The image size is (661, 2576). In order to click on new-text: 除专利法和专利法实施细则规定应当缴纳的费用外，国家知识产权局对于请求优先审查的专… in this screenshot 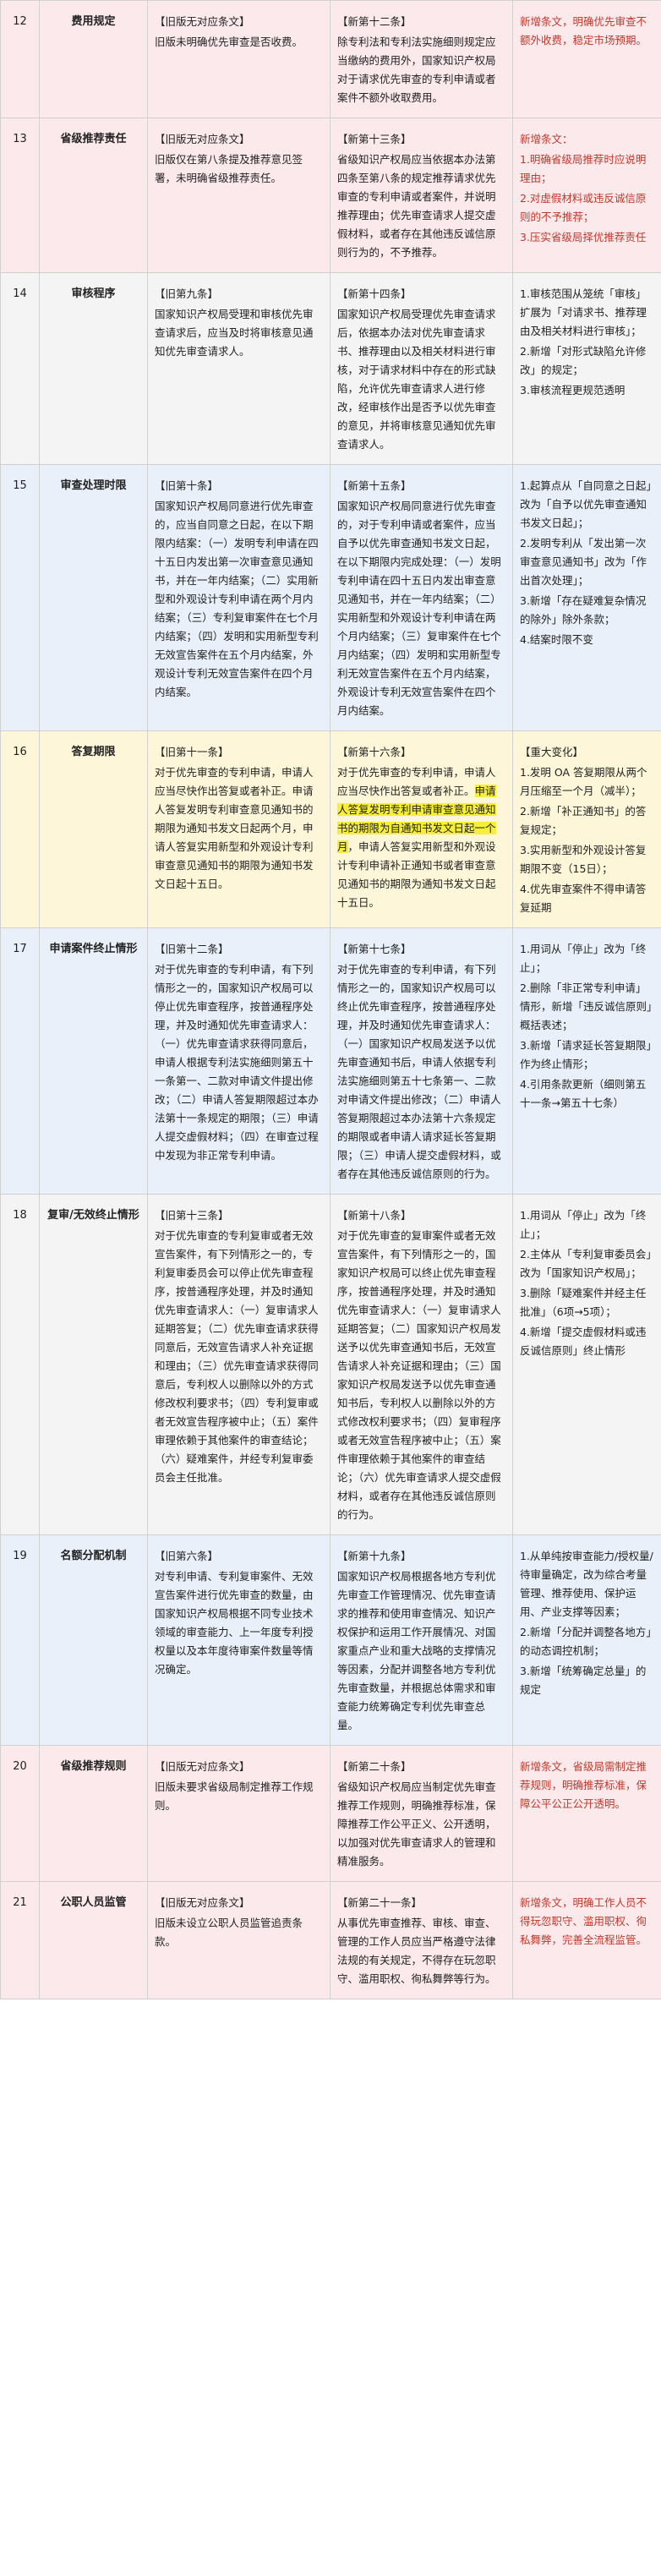, I will do `click(416, 70)`.